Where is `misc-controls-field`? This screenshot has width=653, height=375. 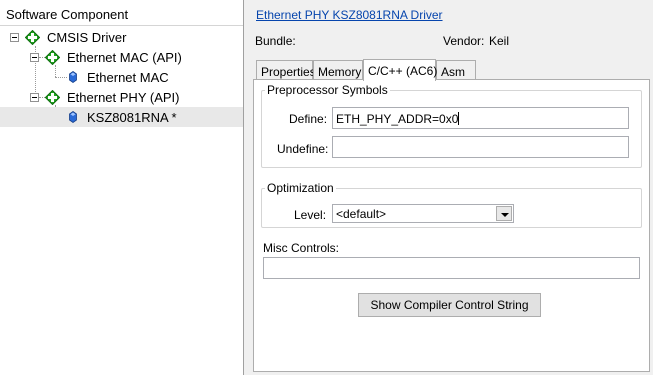 misc-controls-field is located at coordinates (451, 268).